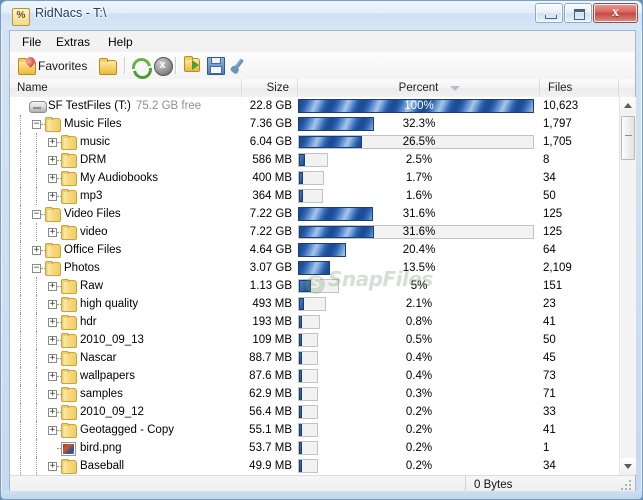 Image resolution: width=643 pixels, height=500 pixels. What do you see at coordinates (549, 250) in the screenshot?
I see `cell-files: 64` at bounding box center [549, 250].